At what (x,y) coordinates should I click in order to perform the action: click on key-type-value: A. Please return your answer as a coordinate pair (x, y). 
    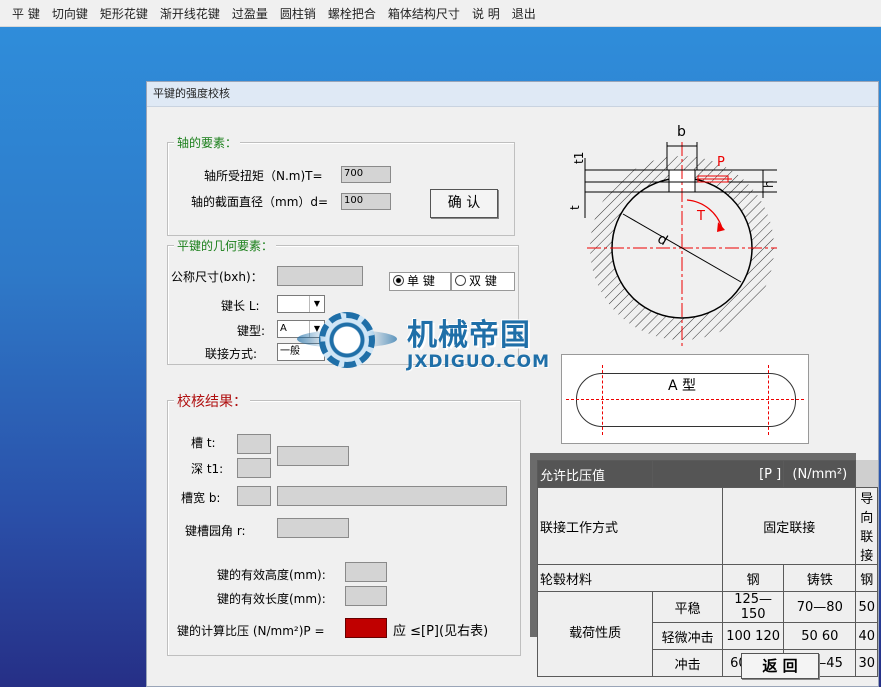
    Looking at the image, I should click on (283, 328).